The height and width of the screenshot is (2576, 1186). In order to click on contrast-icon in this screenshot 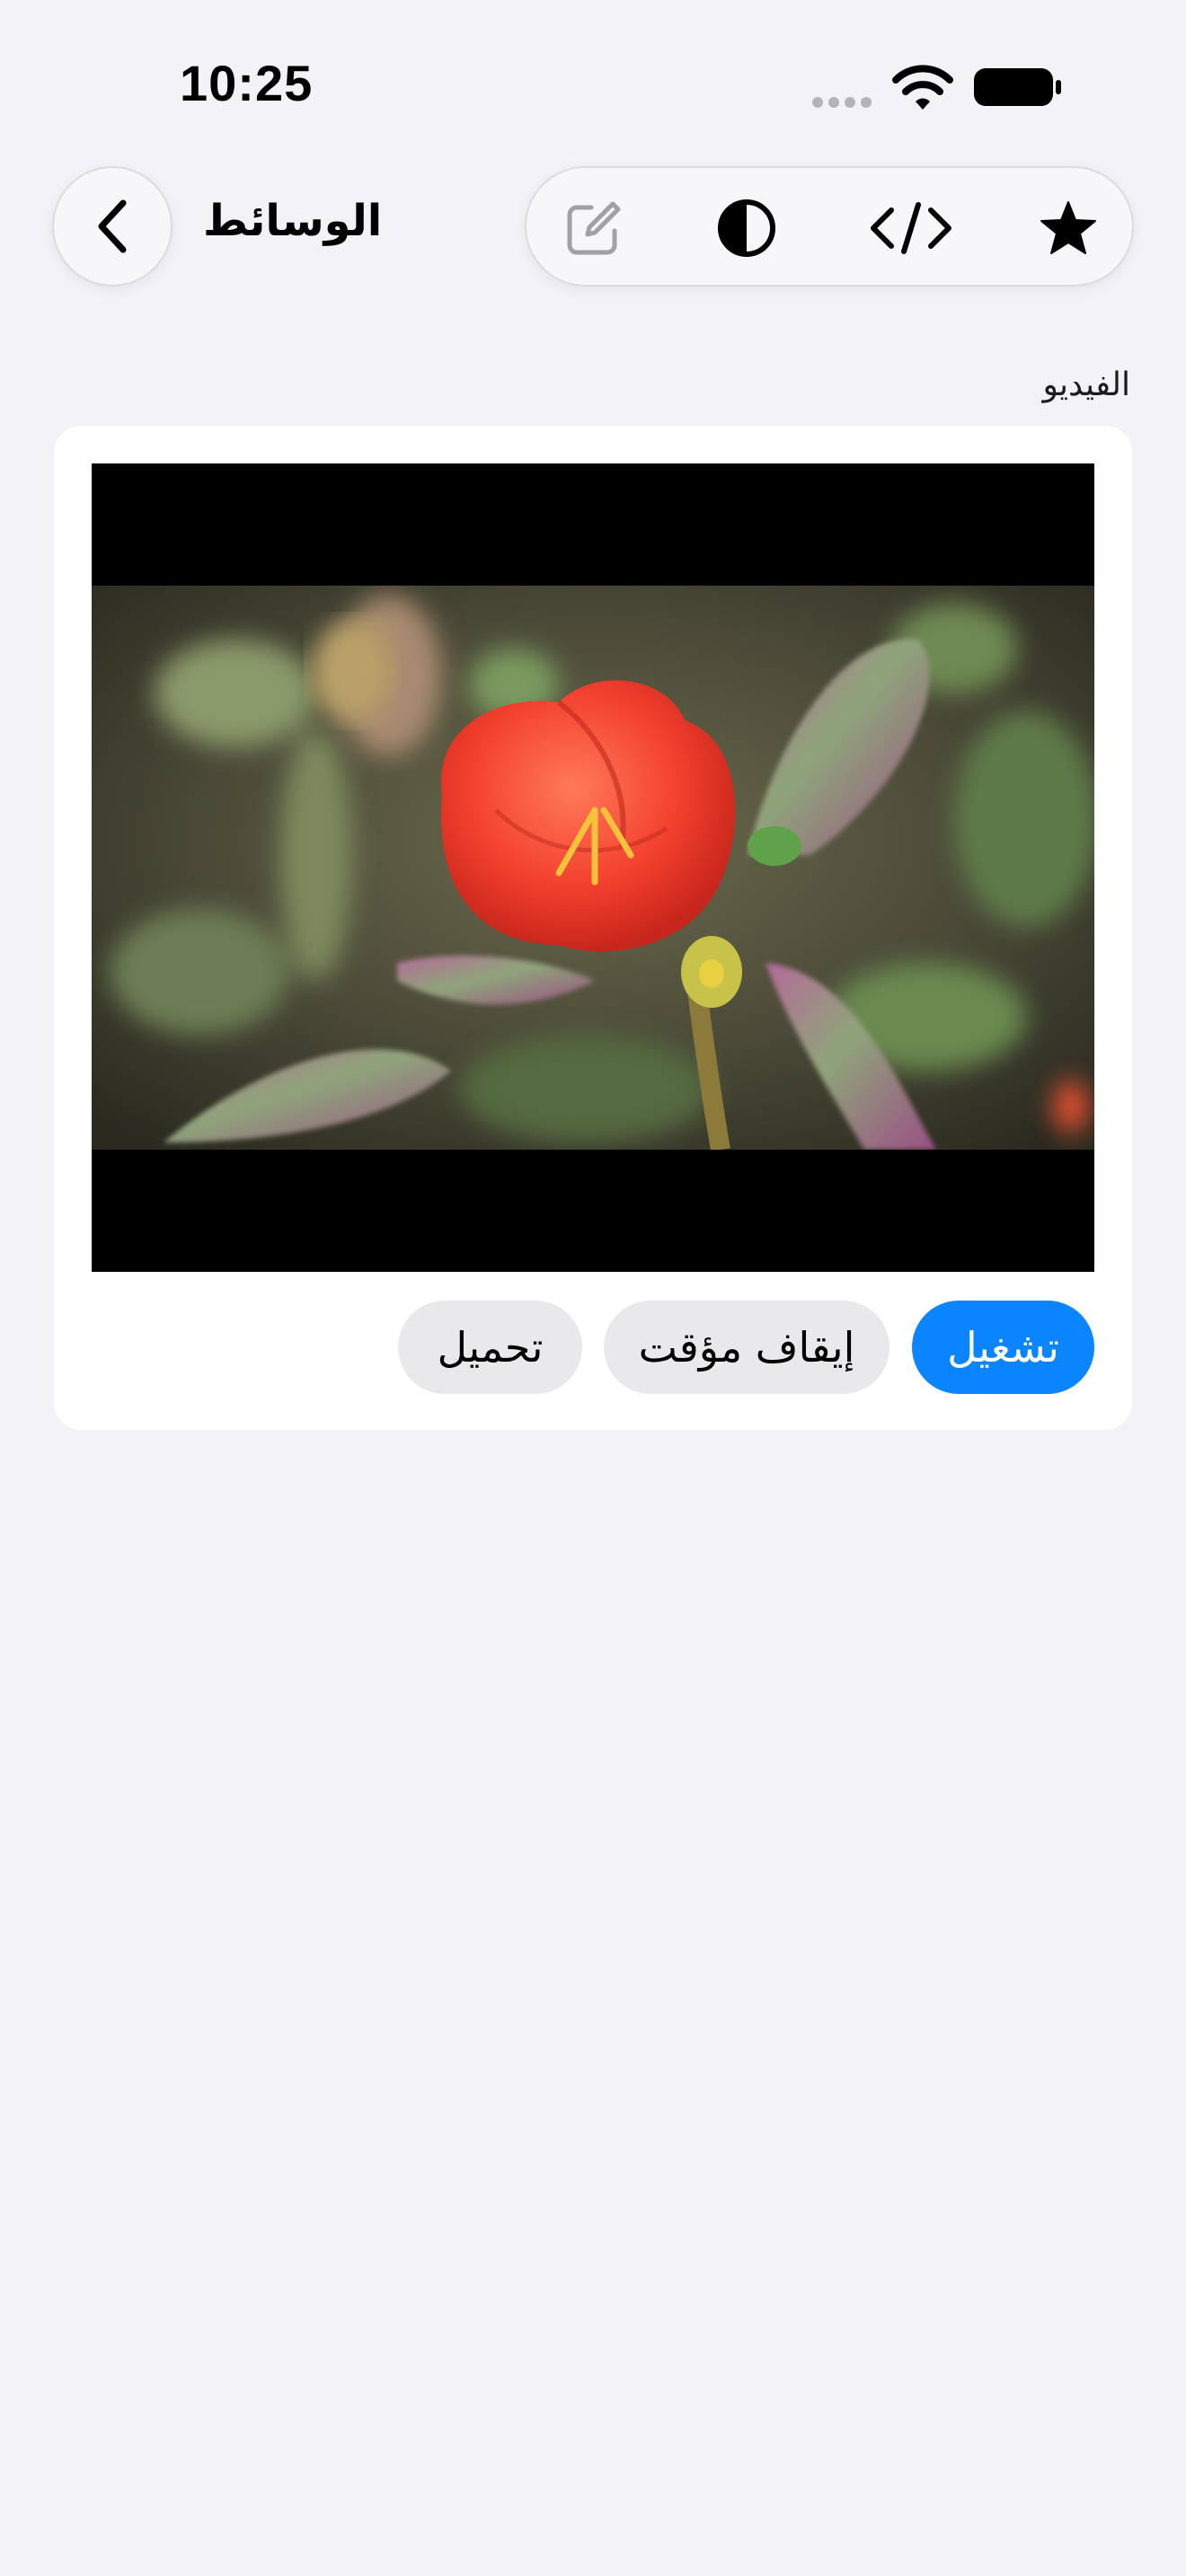, I will do `click(746, 228)`.